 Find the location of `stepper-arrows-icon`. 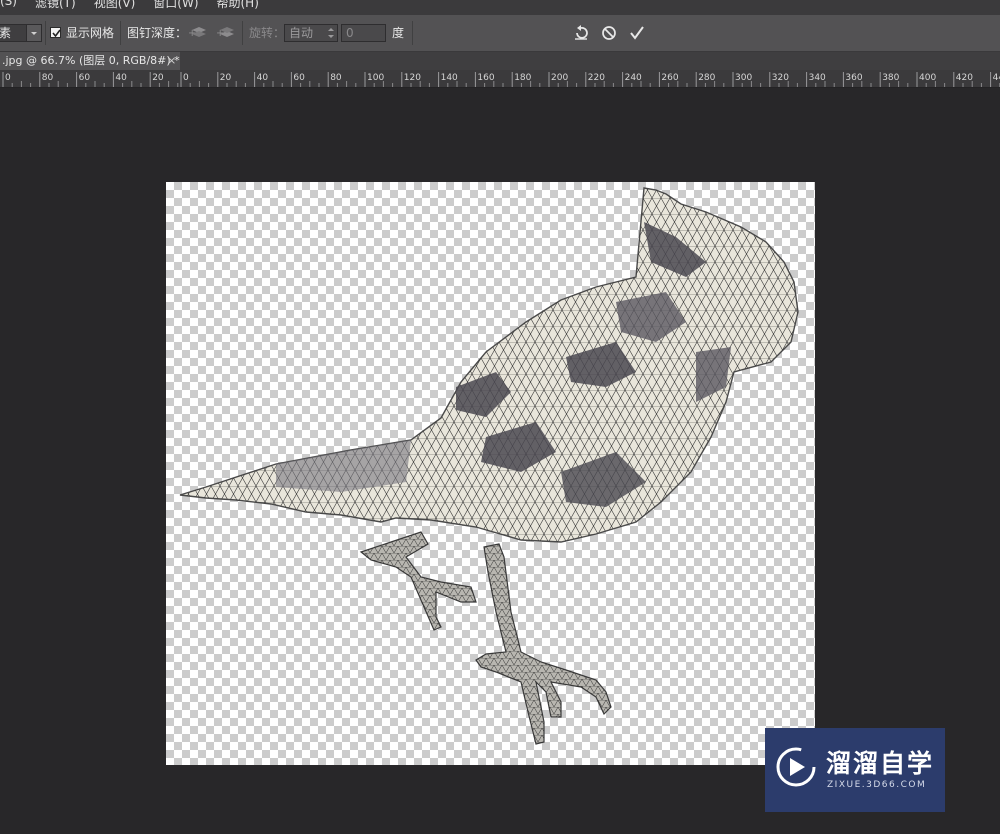

stepper-arrows-icon is located at coordinates (331, 35).